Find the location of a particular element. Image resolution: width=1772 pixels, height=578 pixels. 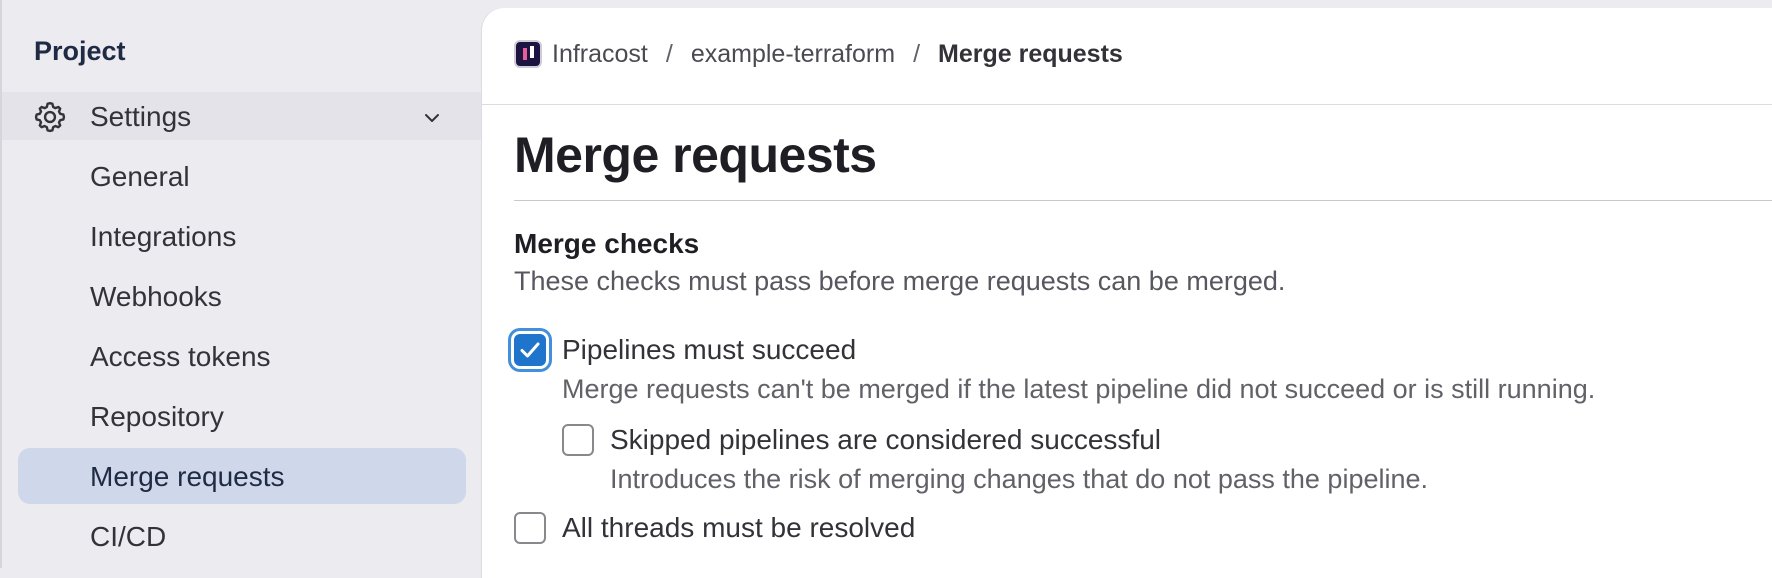

chevron-down-icon is located at coordinates (432, 118).